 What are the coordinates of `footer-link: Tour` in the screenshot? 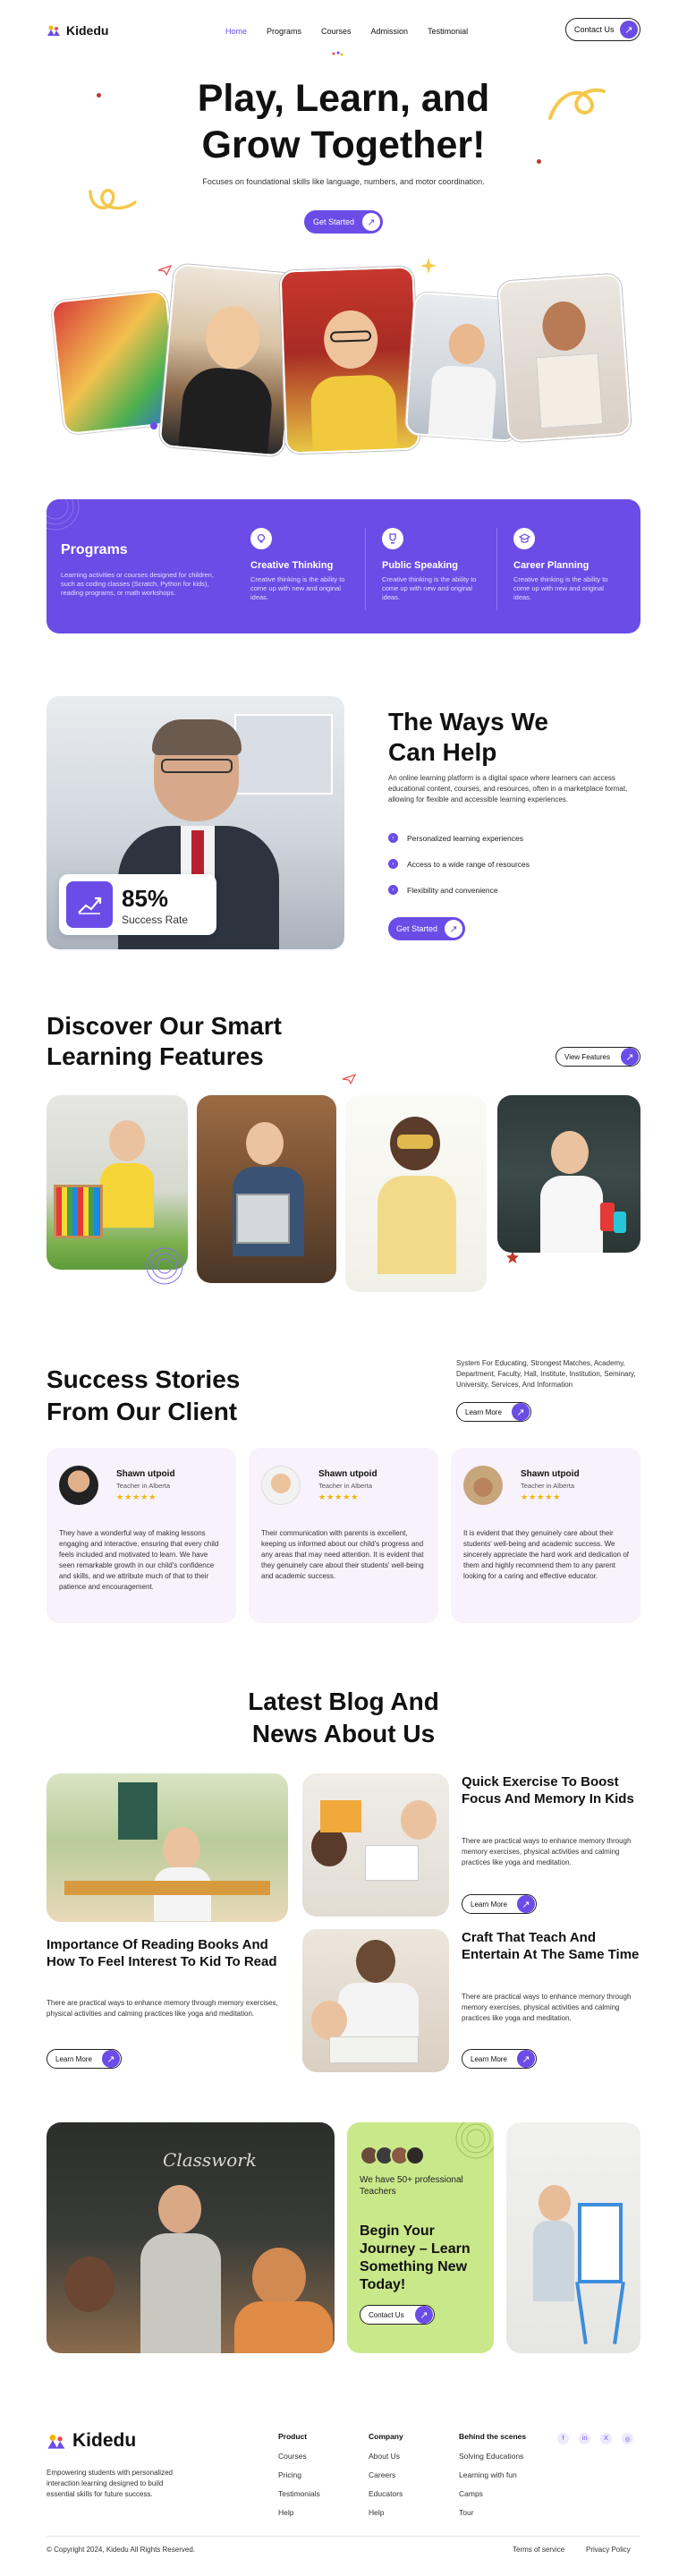 It's located at (492, 2517).